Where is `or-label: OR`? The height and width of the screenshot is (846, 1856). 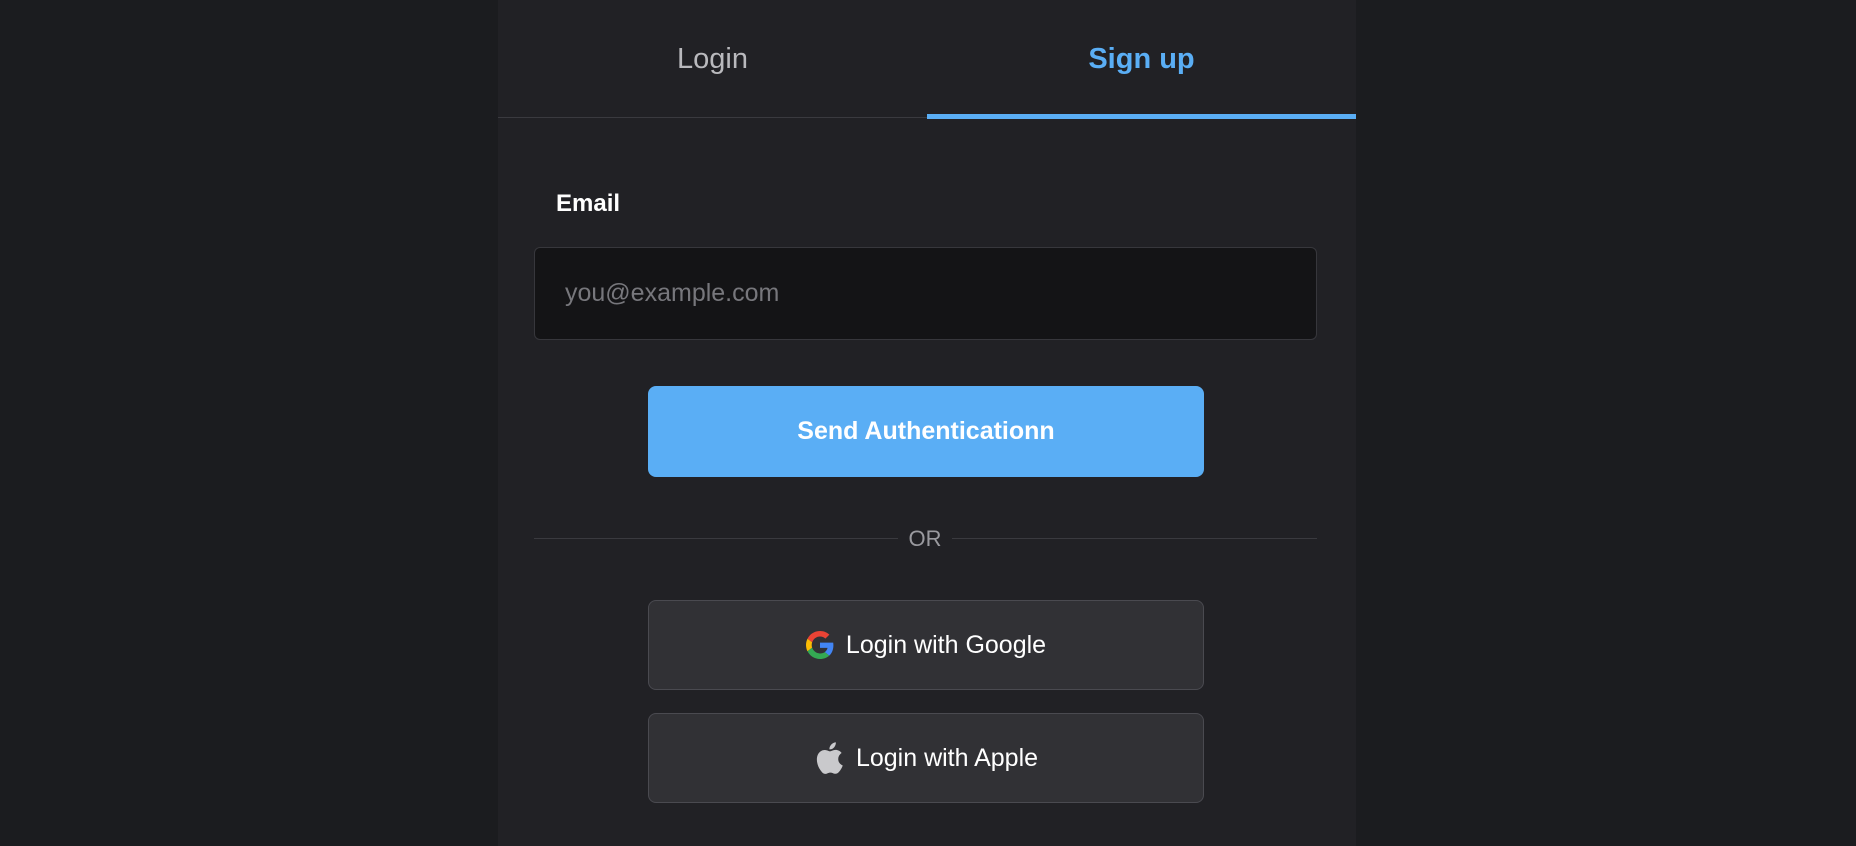 or-label: OR is located at coordinates (925, 538).